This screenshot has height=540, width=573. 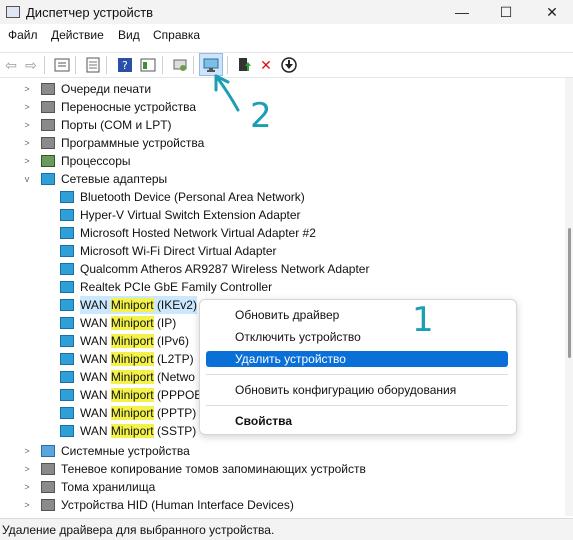 I want to click on tree-category-label: Процессоры, so click(x=96, y=161).